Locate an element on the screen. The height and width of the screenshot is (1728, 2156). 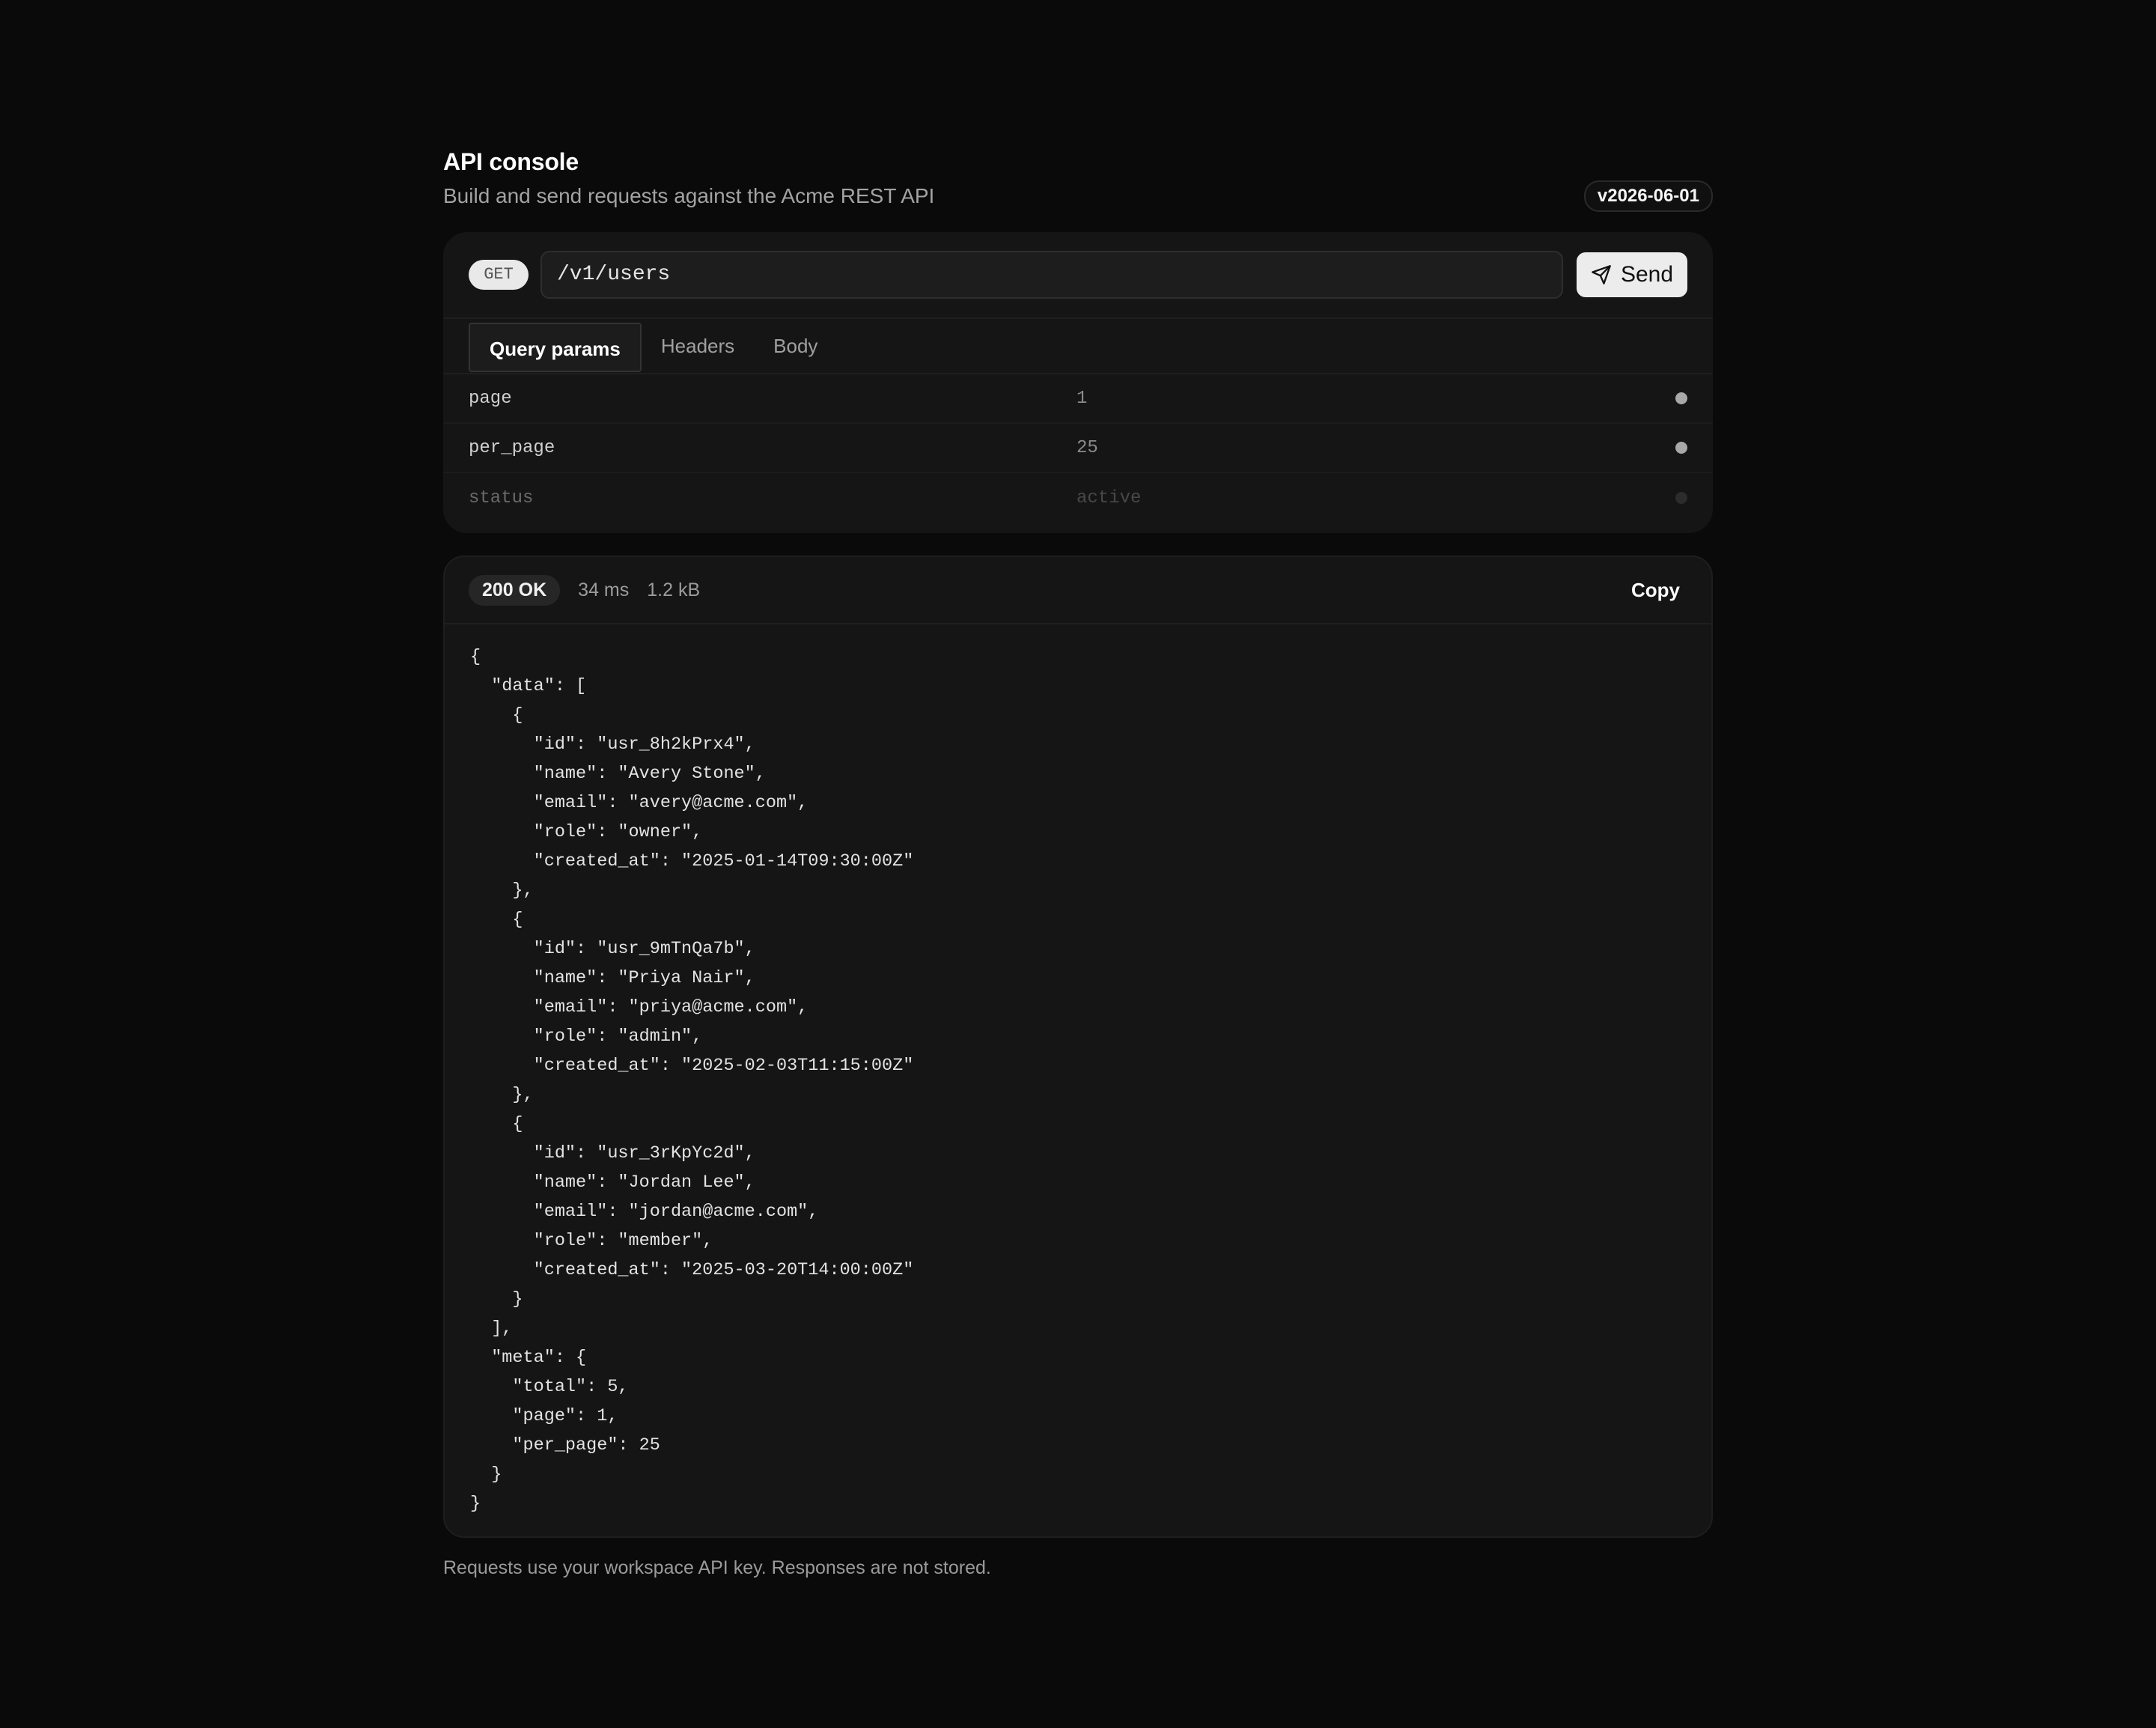
request-tabs: Query params Headers Body is located at coordinates (1078, 346).